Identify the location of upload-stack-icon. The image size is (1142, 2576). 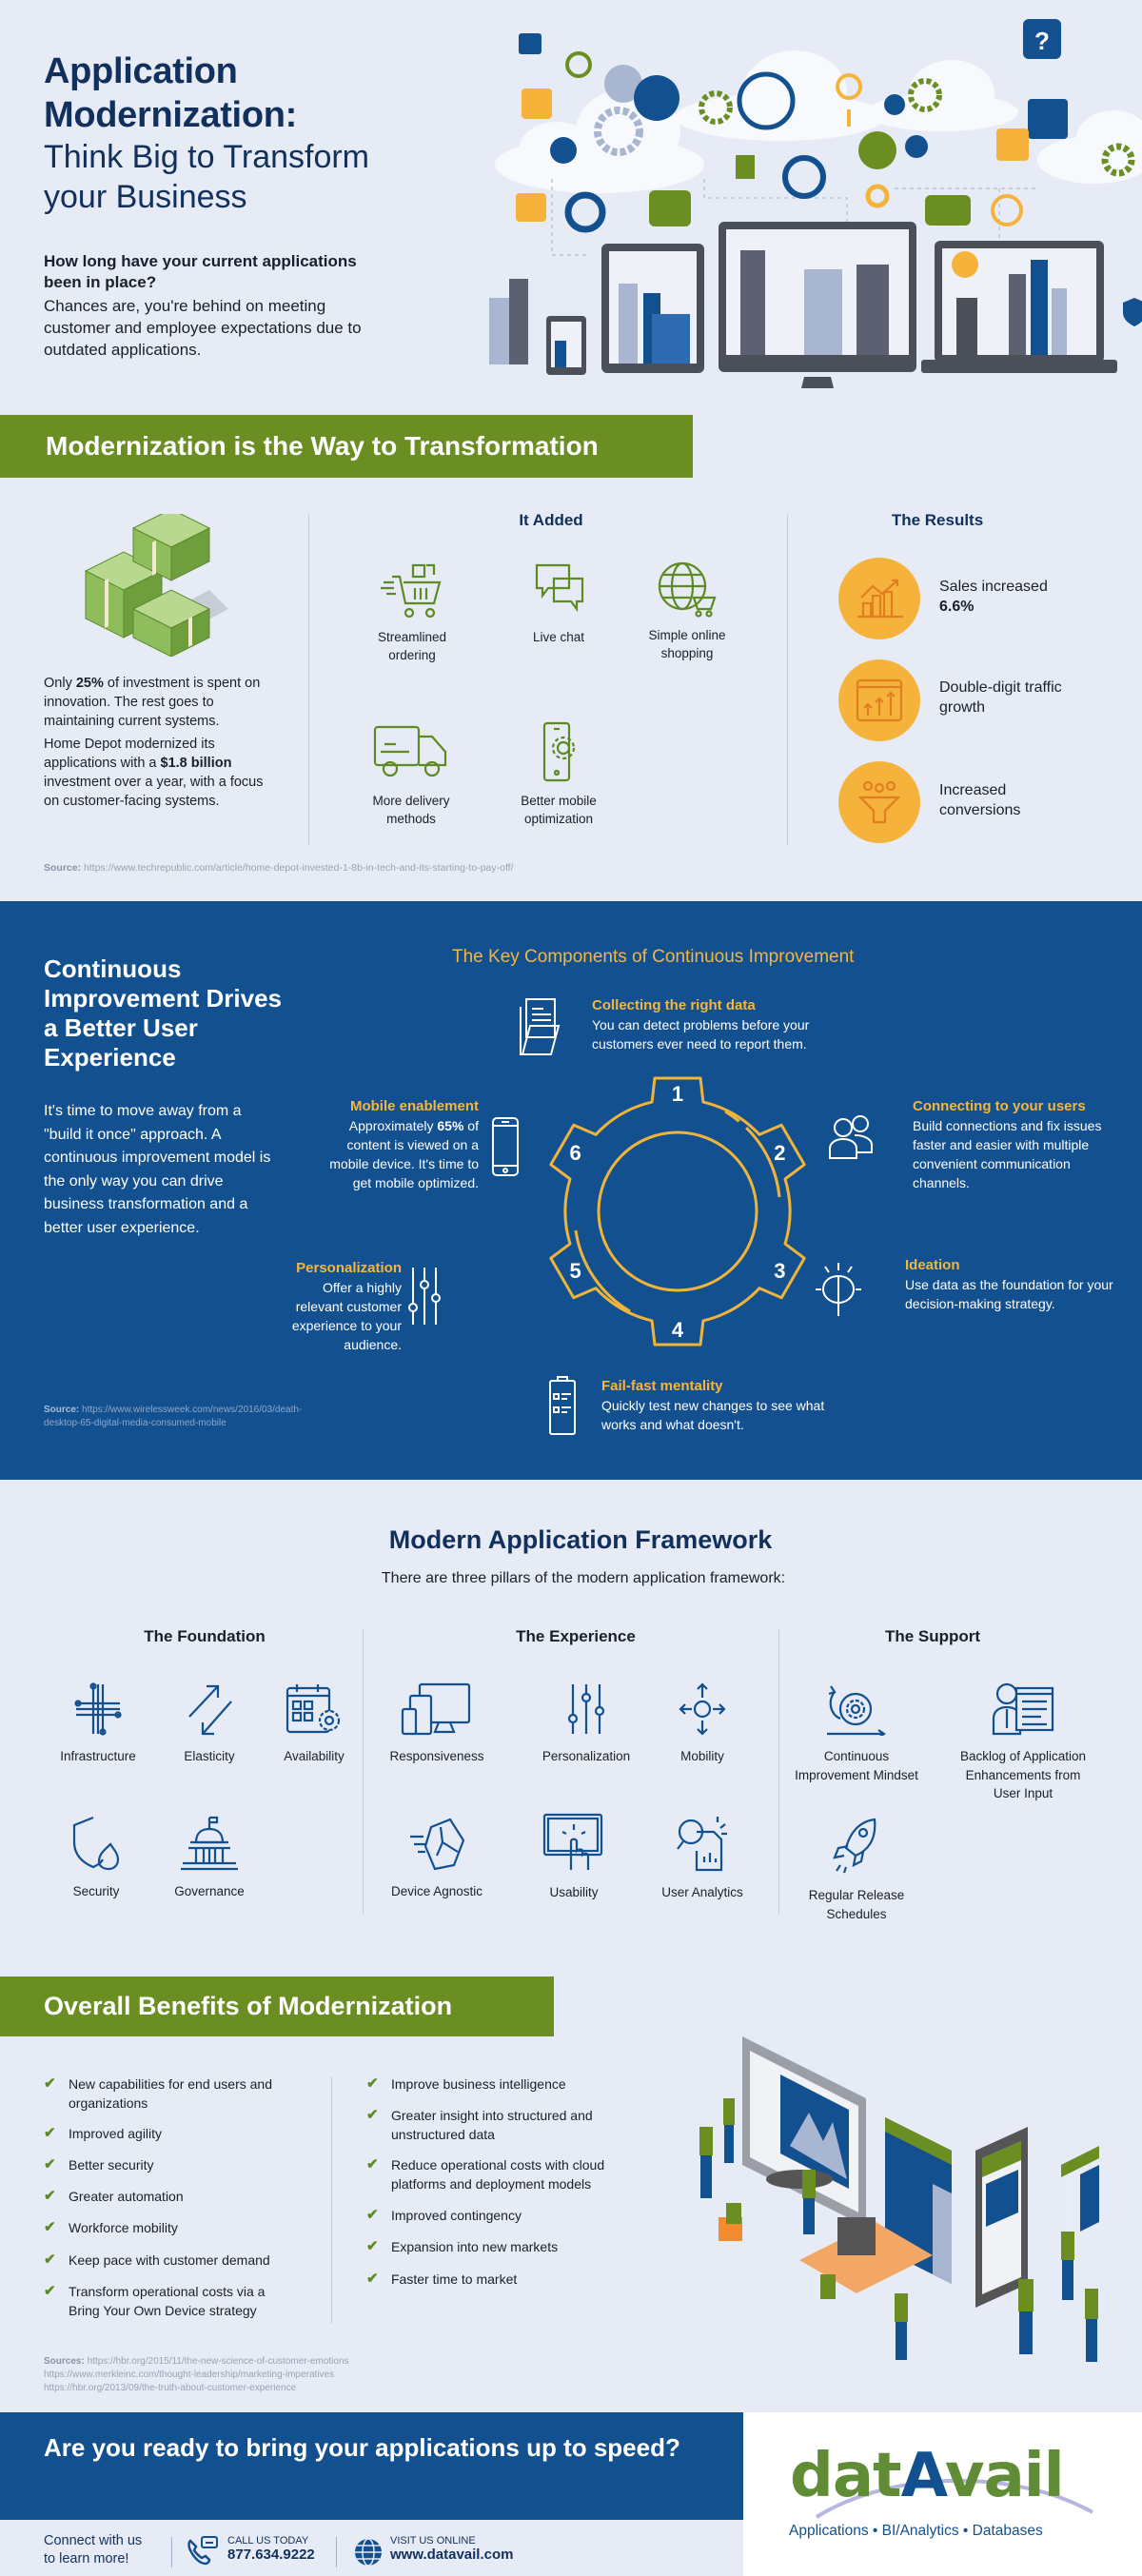
(563, 150).